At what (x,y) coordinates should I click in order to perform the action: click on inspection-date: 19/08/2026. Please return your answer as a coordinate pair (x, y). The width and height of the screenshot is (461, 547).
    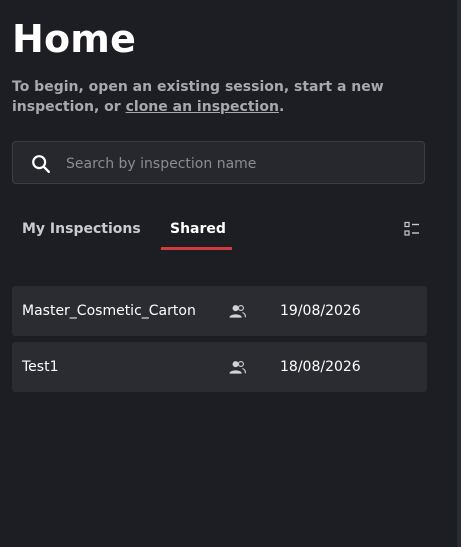
    Looking at the image, I should click on (320, 311).